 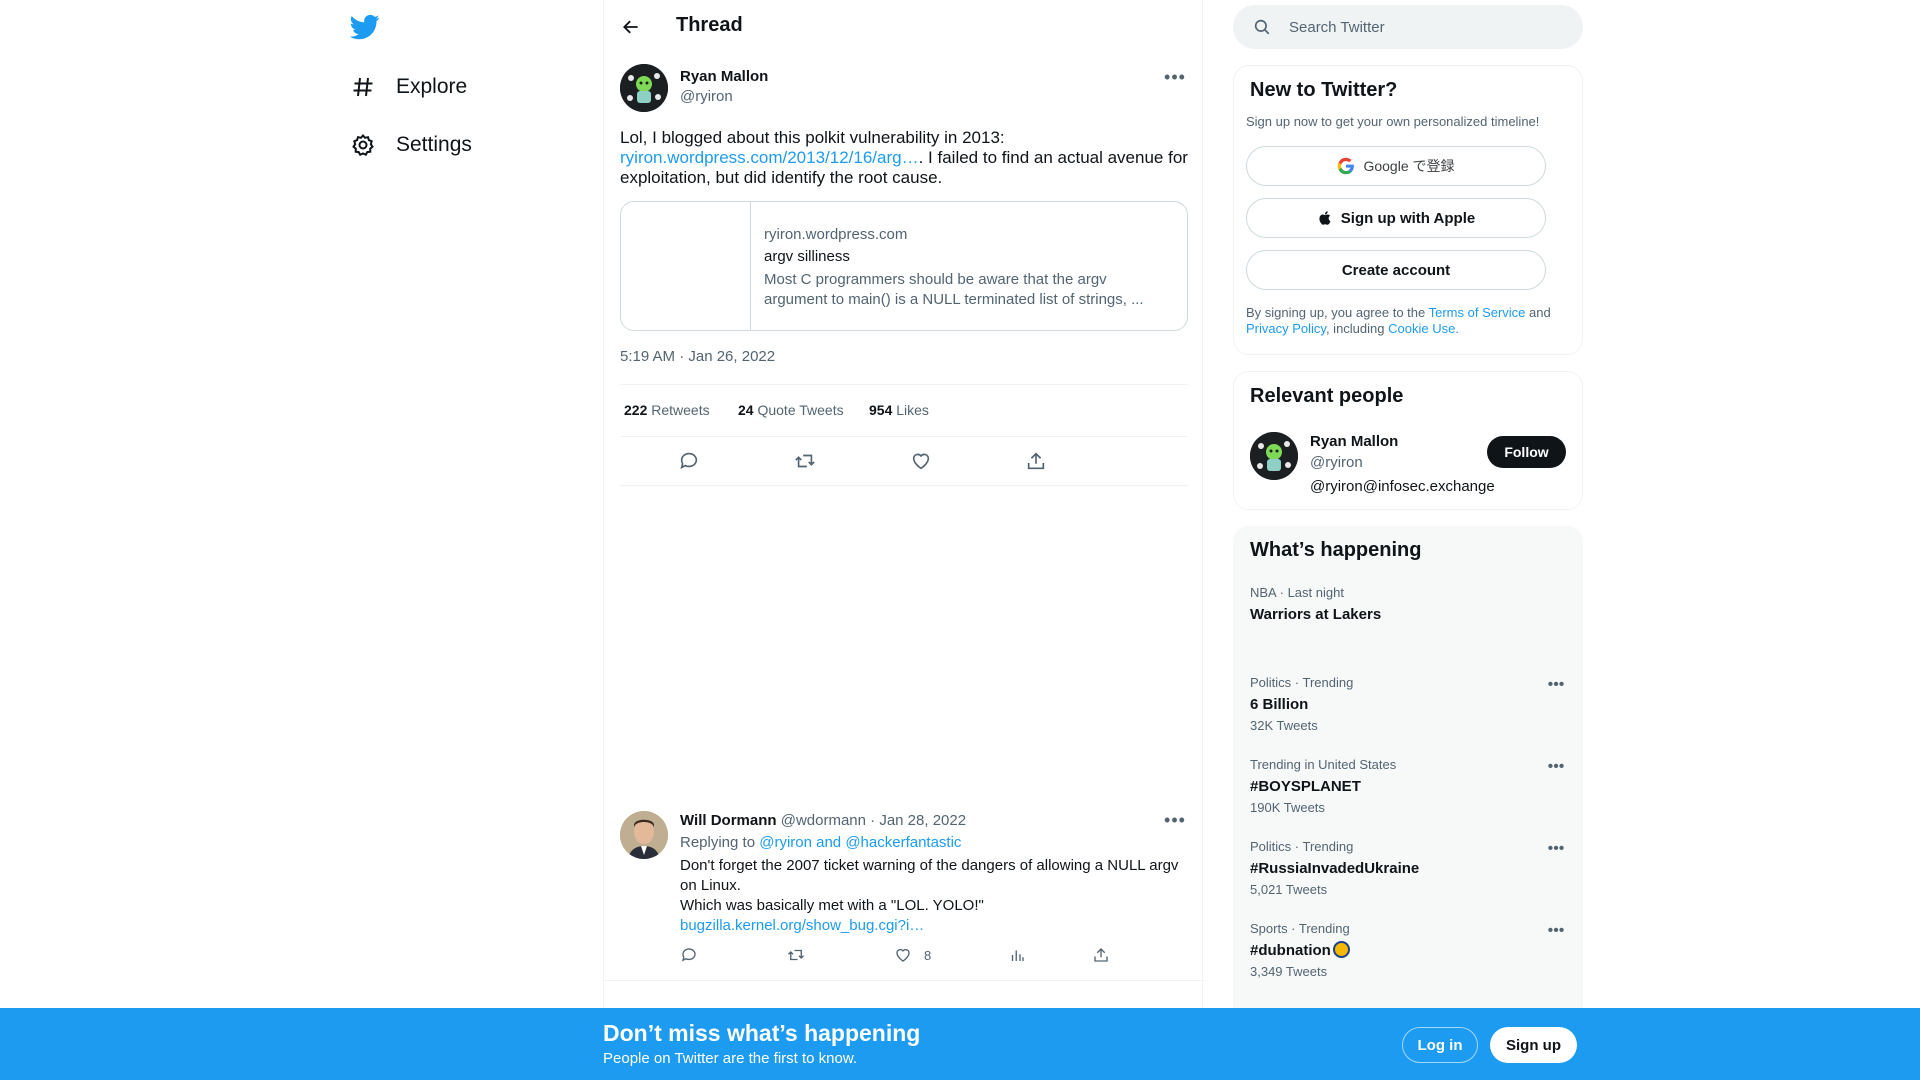 I want to click on reply-actions: 8, so click(x=930, y=958).